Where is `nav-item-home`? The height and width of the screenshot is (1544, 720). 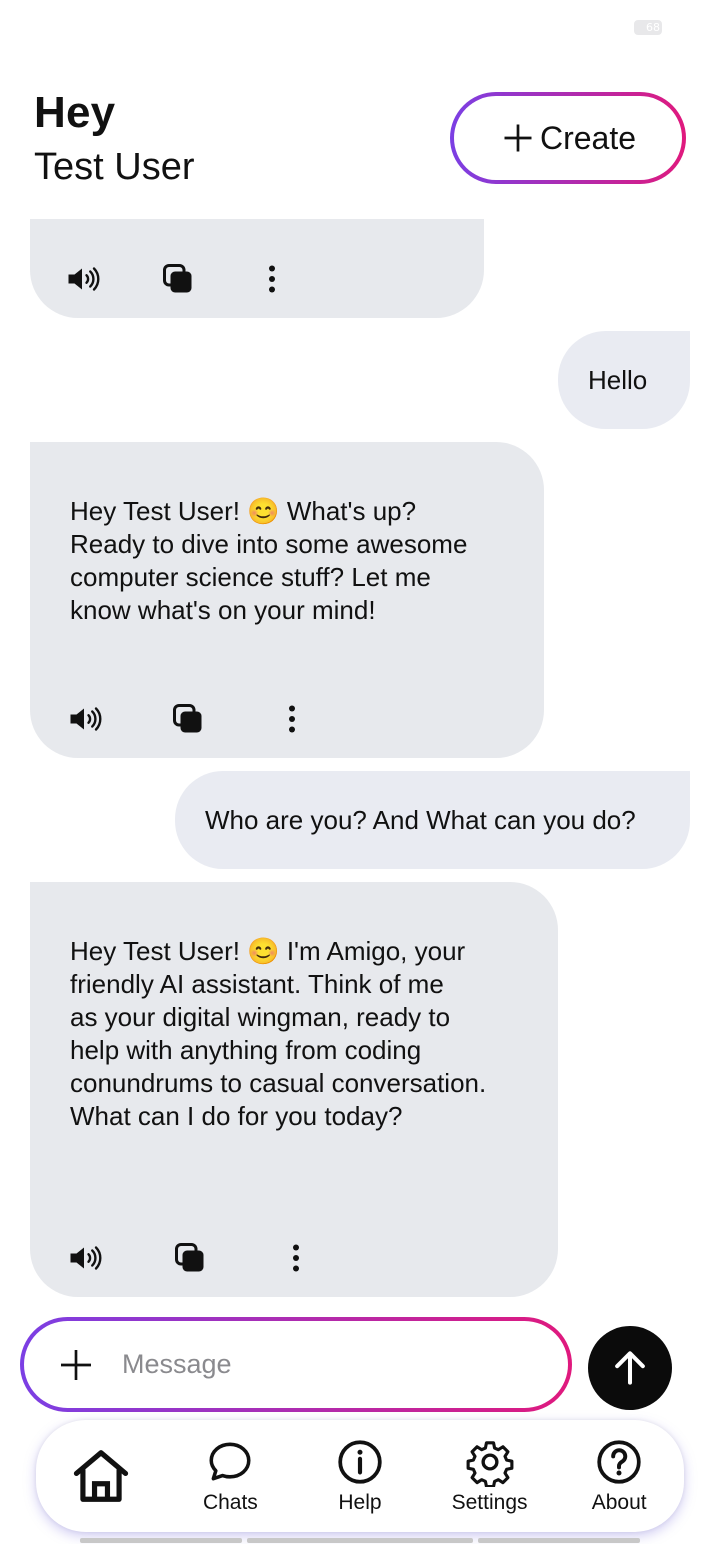 nav-item-home is located at coordinates (101, 1476).